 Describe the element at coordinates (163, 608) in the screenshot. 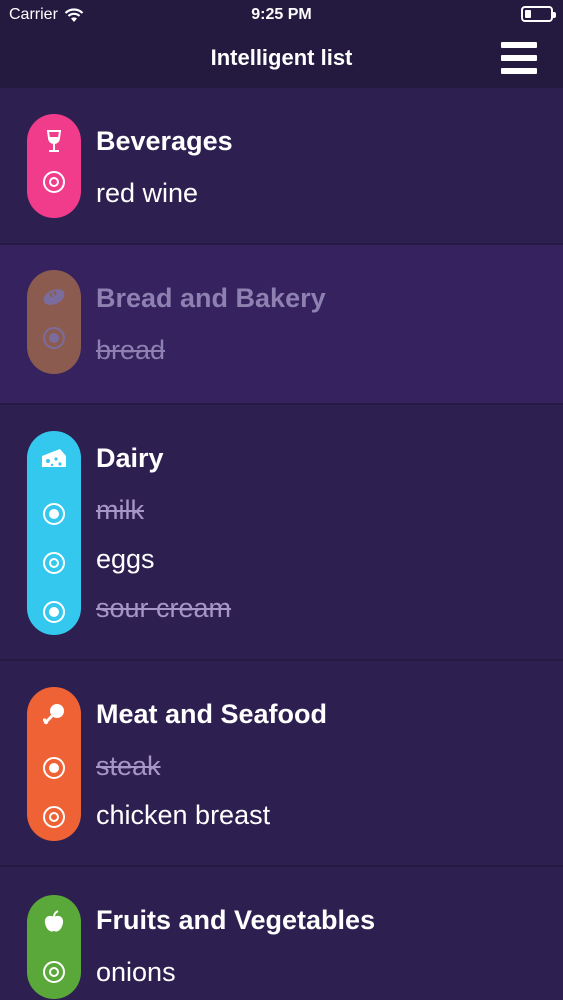

I see `list-item: sour cream` at that location.